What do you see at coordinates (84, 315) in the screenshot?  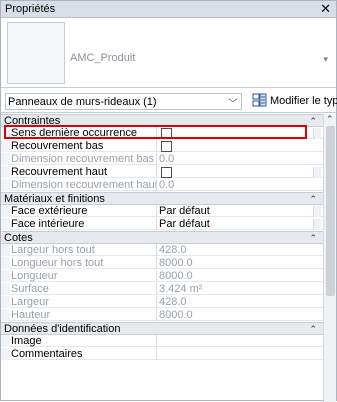 I see `property-name: Hauteur` at bounding box center [84, 315].